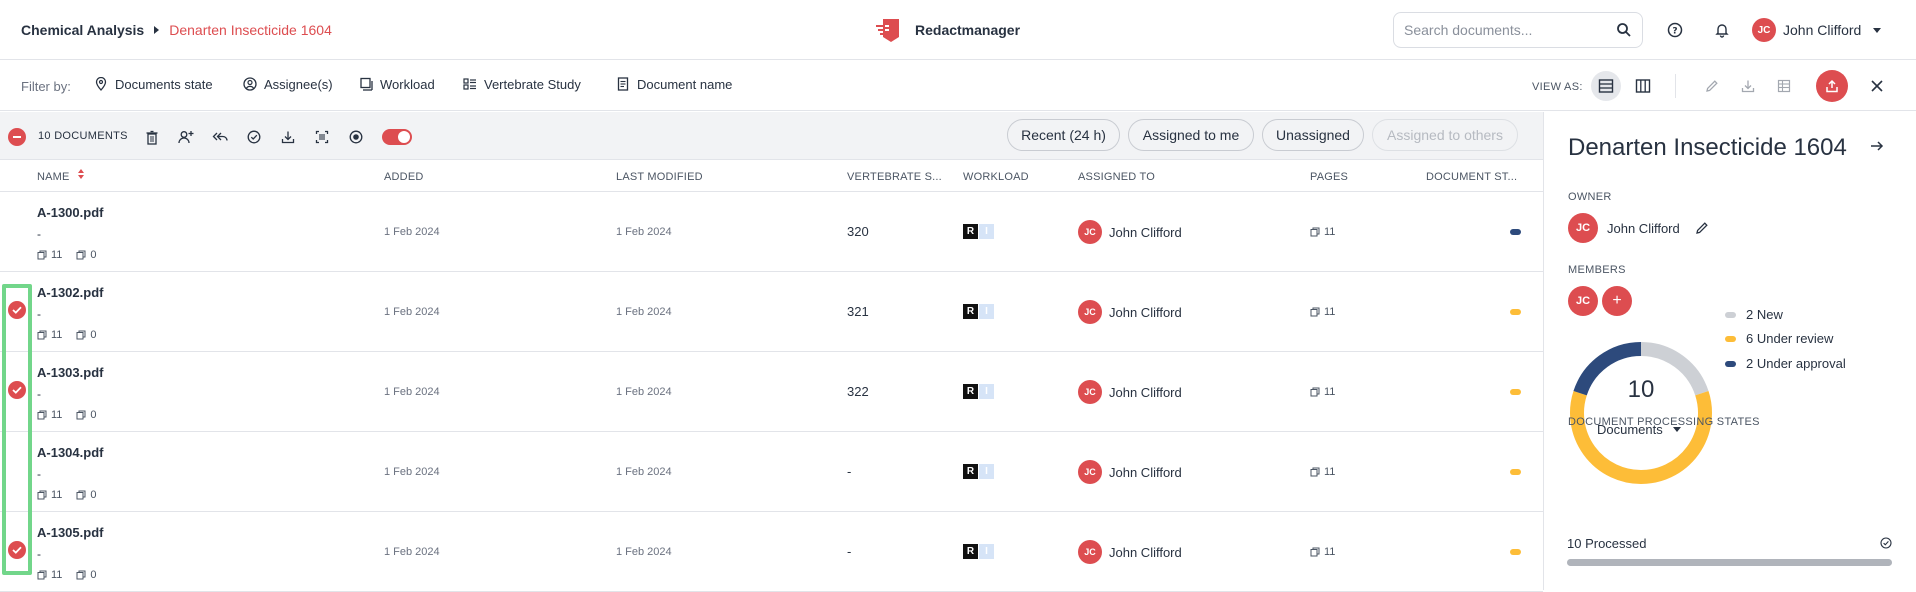 The image size is (1916, 592). What do you see at coordinates (220, 137) in the screenshot?
I see `undo-workflow-button` at bounding box center [220, 137].